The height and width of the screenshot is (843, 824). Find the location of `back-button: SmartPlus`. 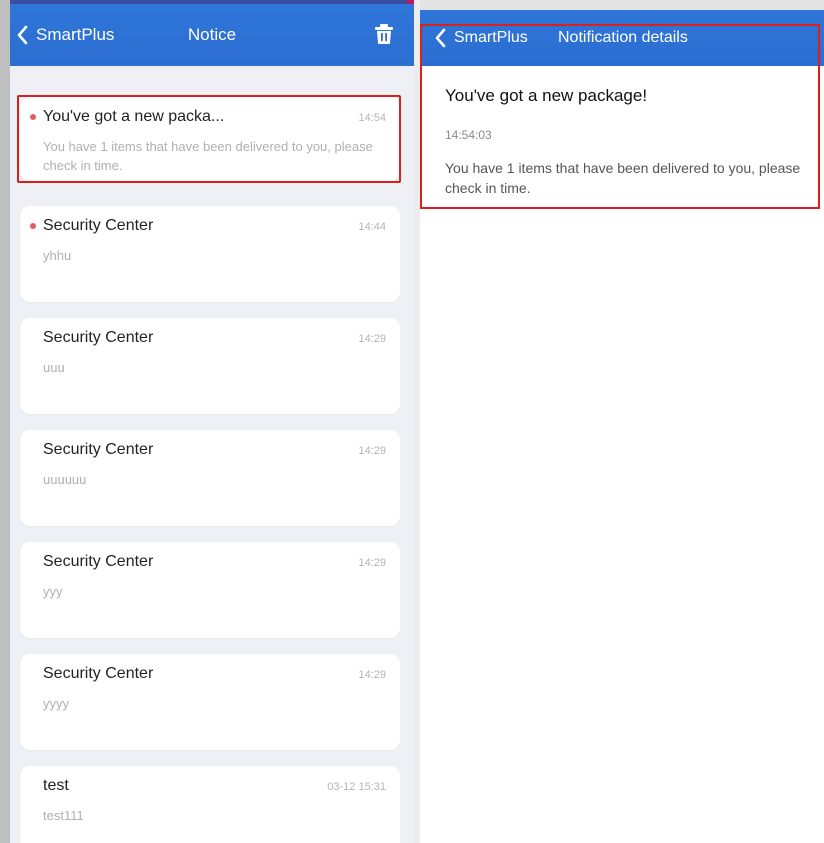

back-button: SmartPlus is located at coordinates (64, 35).